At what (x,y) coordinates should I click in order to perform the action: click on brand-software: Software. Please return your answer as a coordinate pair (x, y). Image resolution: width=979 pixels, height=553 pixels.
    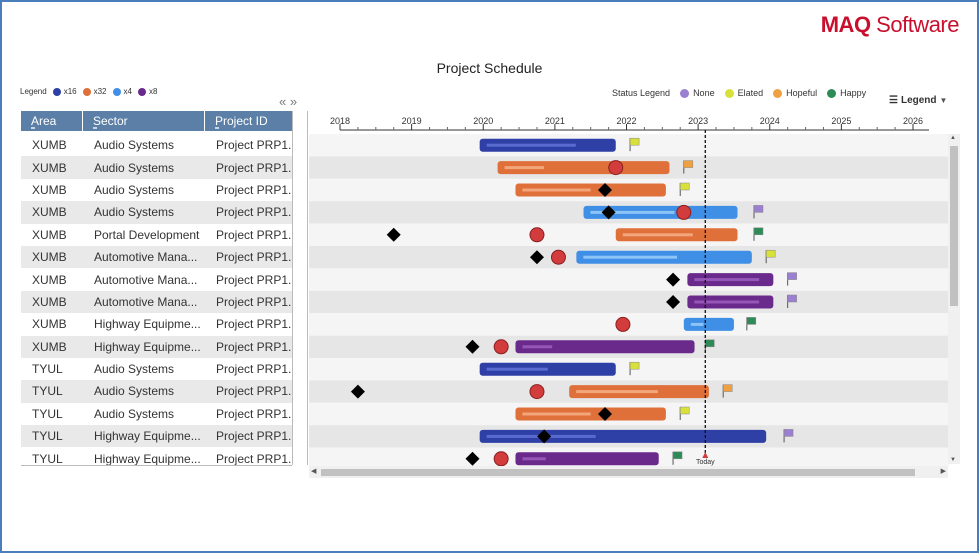
    Looking at the image, I should click on (914, 24).